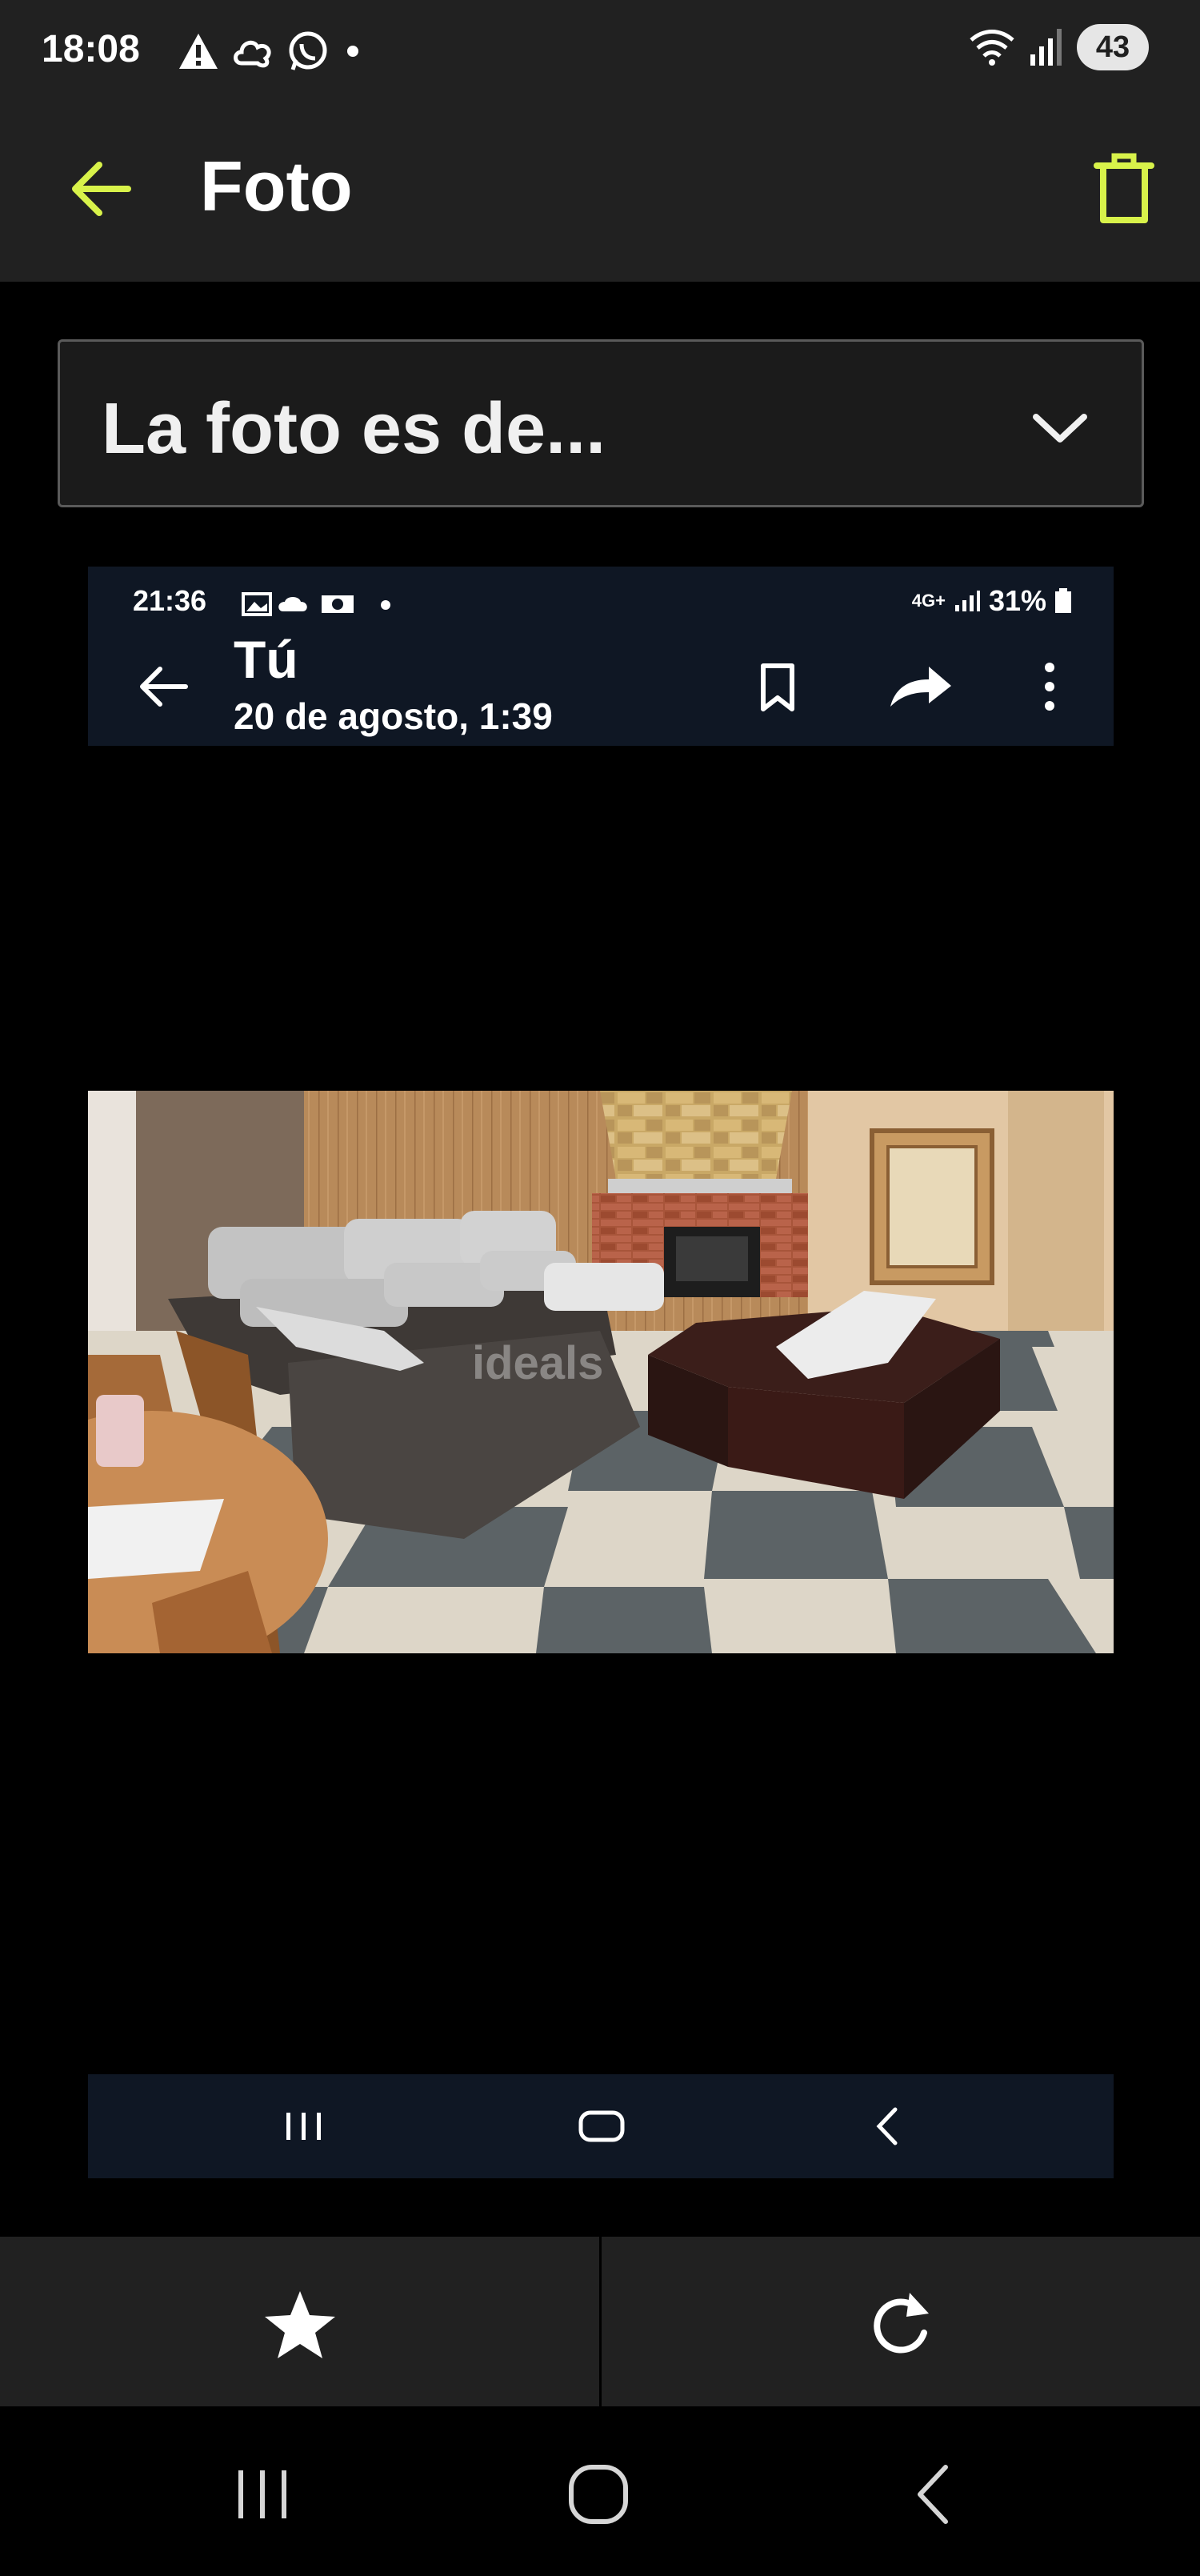 The height and width of the screenshot is (2576, 1200). Describe the element at coordinates (352, 51) in the screenshot. I see `dot-icon` at that location.